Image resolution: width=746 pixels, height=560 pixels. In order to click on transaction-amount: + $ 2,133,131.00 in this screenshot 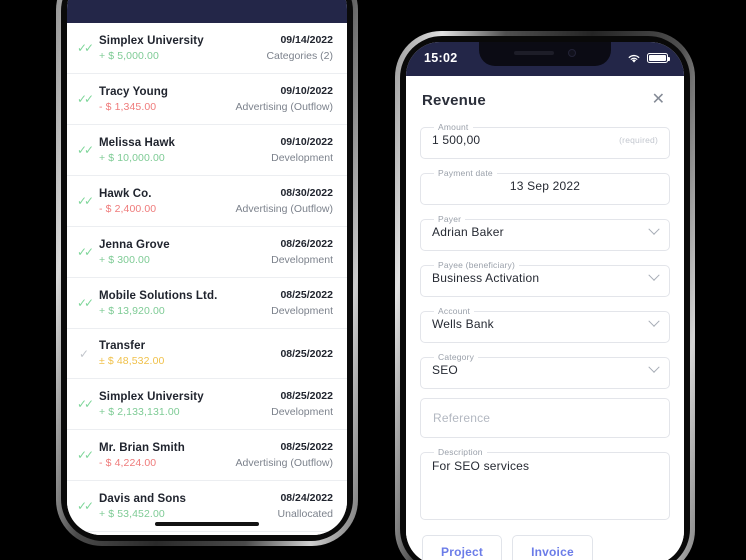, I will do `click(139, 411)`.